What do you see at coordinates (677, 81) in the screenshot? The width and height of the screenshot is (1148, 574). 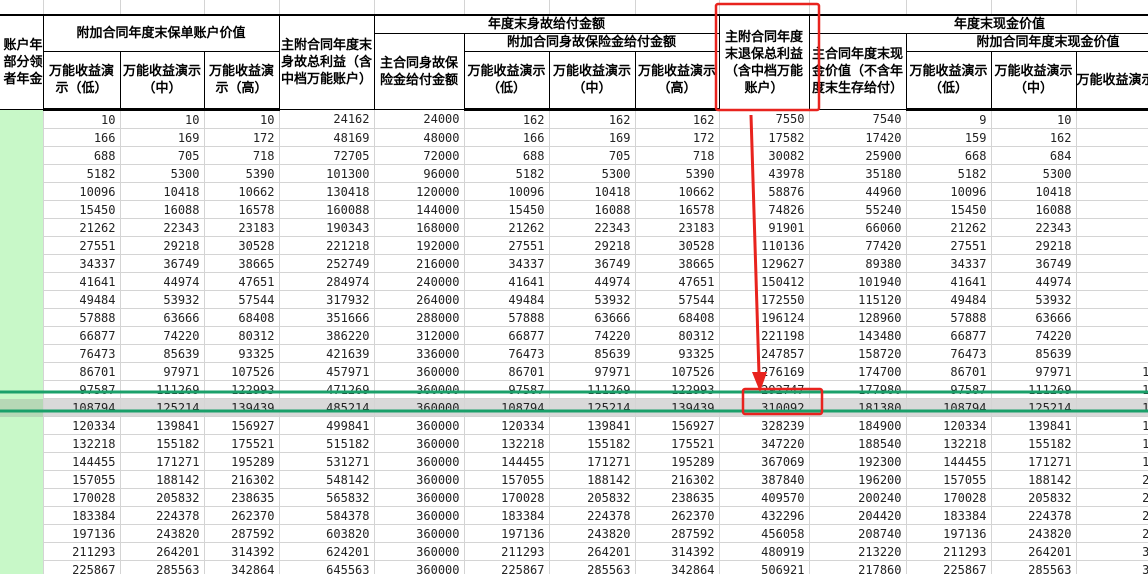 I see `header-death-high: 万能收益演示（高）` at bounding box center [677, 81].